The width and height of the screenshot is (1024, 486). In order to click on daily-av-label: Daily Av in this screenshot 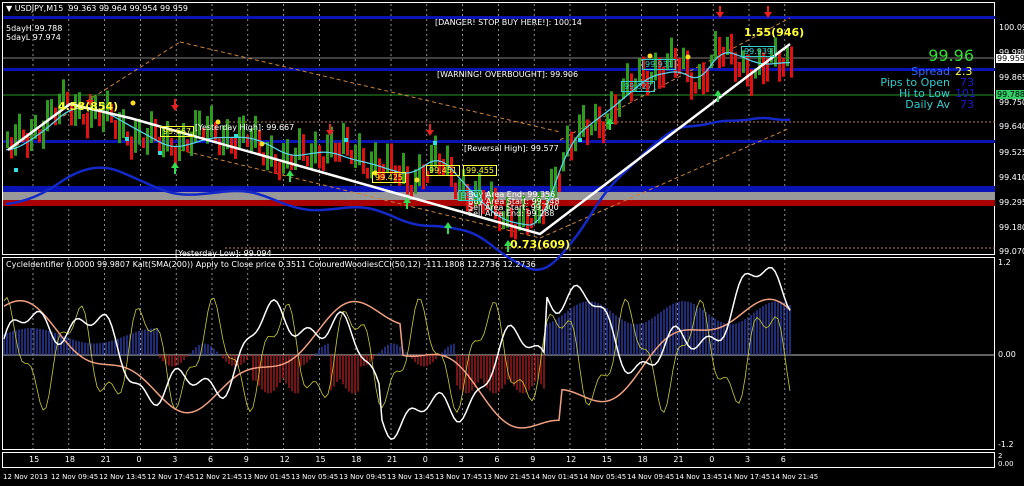, I will do `click(927, 104)`.